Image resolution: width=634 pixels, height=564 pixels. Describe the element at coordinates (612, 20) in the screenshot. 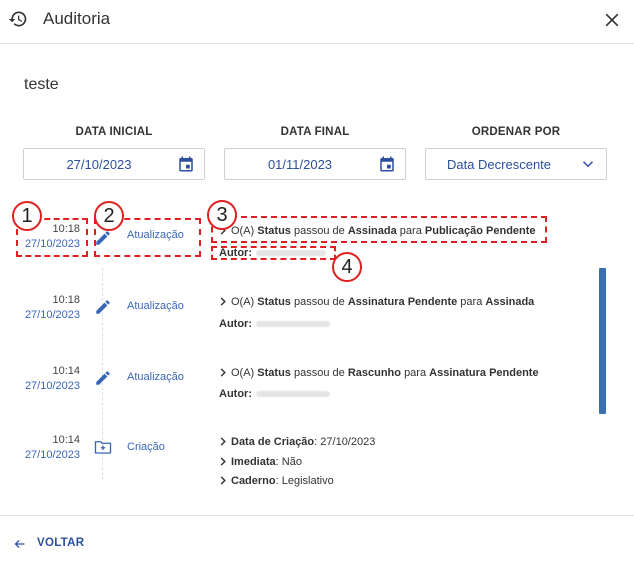

I see `close-icon` at that location.